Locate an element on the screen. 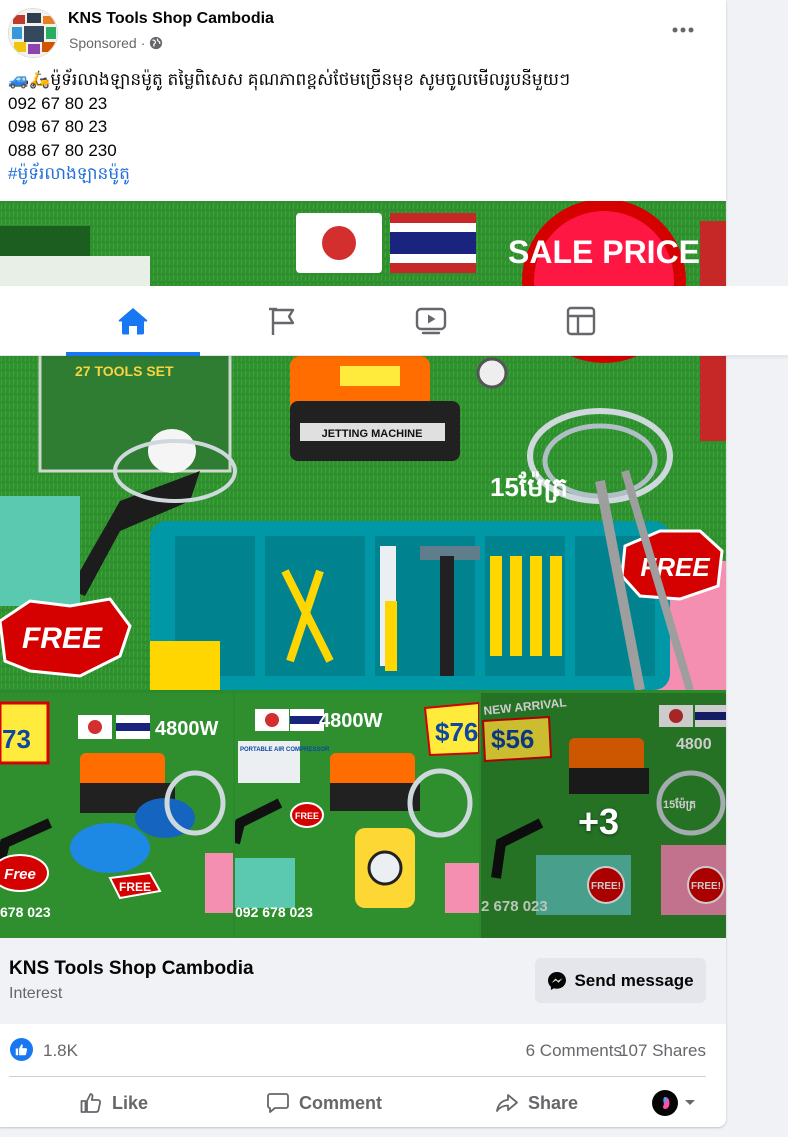 The image size is (788, 1137). thumbs-up-icon is located at coordinates (91, 1103).